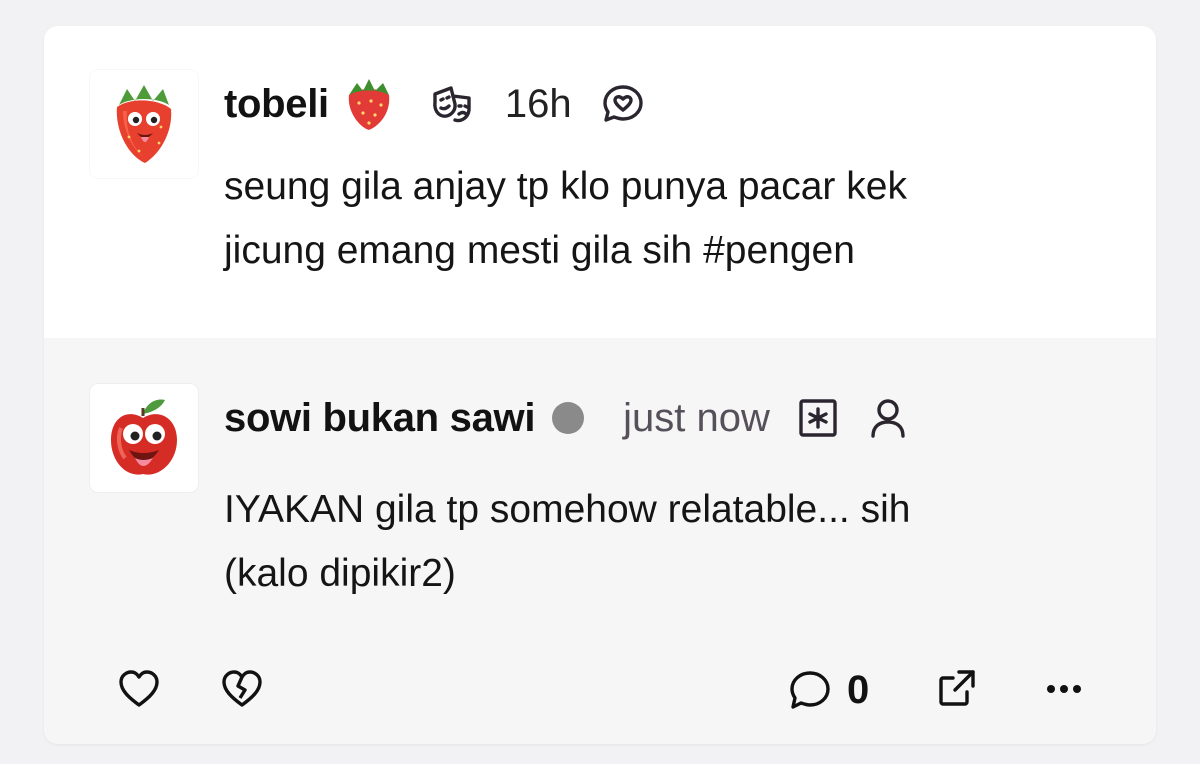 The height and width of the screenshot is (764, 1200). Describe the element at coordinates (1064, 689) in the screenshot. I see `more-icon` at that location.